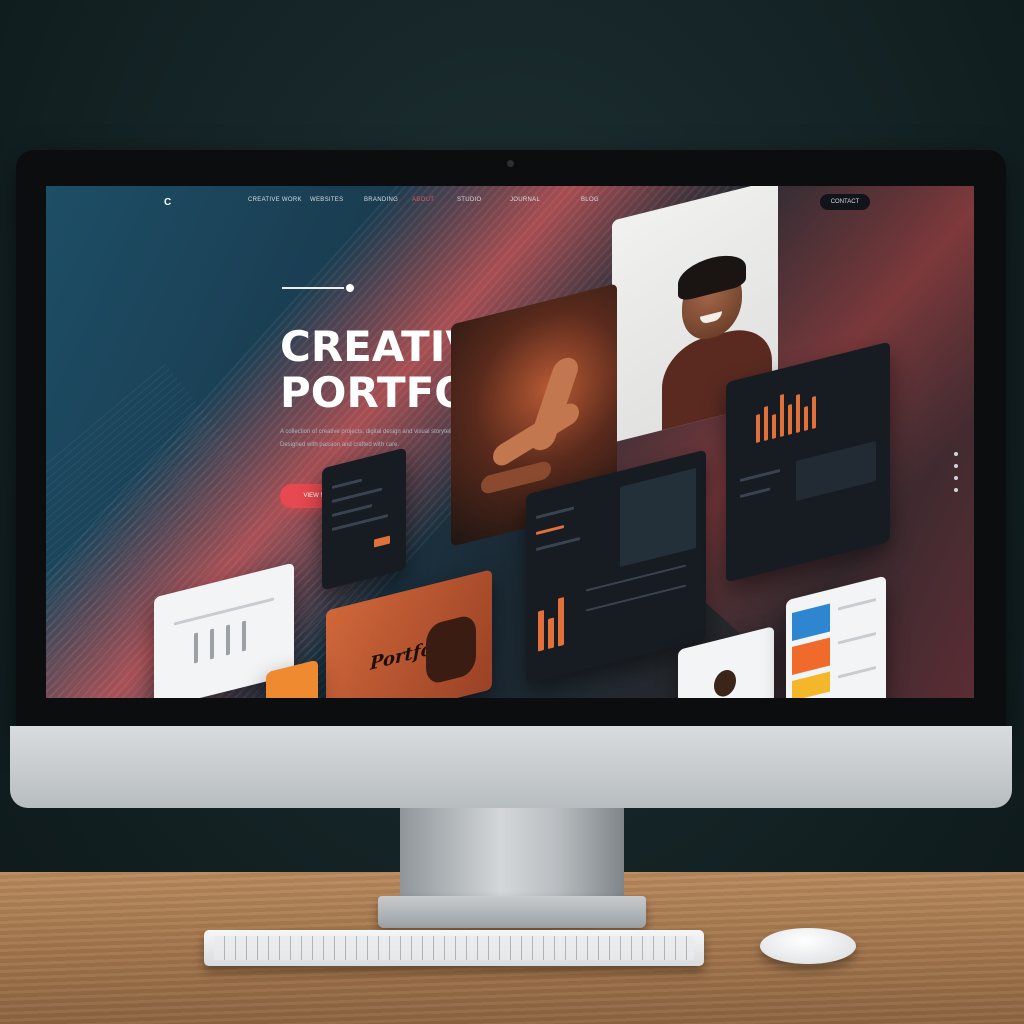 The width and height of the screenshot is (1024, 1024). Describe the element at coordinates (512, 850) in the screenshot. I see `monitor-stand` at that location.